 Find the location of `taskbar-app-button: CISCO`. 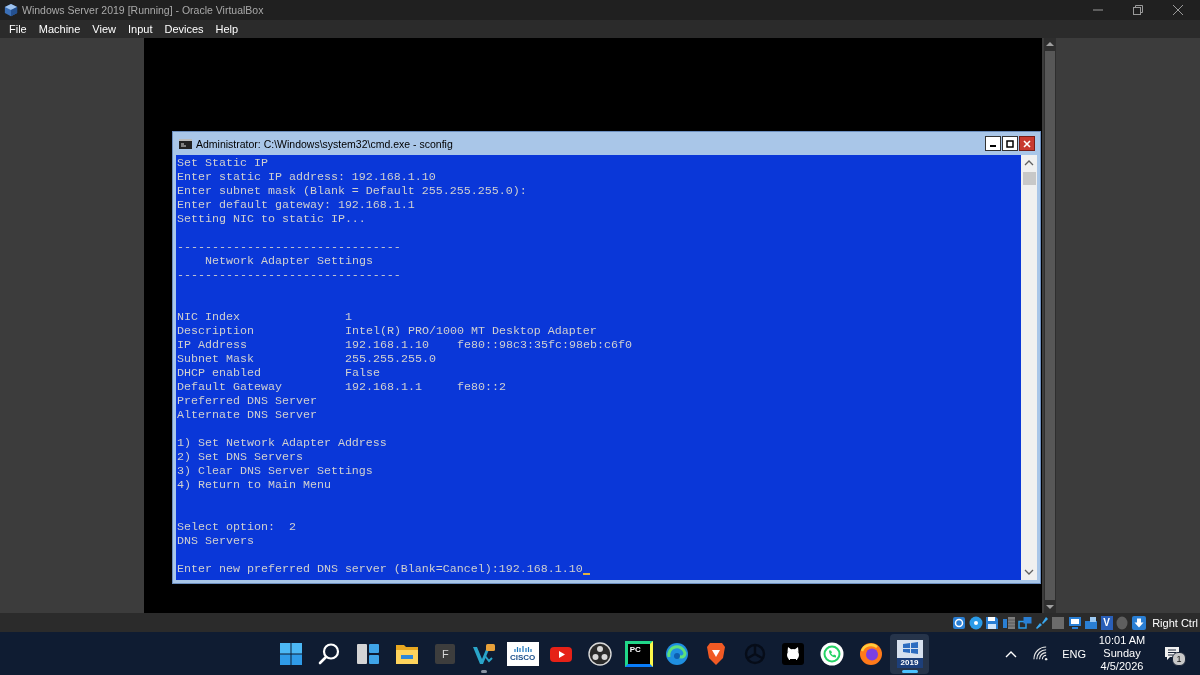

taskbar-app-button: CISCO is located at coordinates (522, 653).